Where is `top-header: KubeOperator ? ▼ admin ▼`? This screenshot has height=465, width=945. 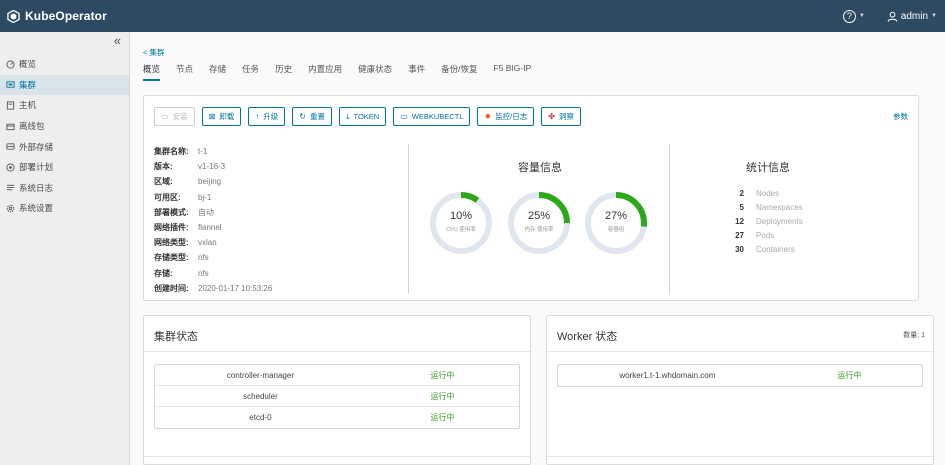 top-header: KubeOperator ? ▼ admin ▼ is located at coordinates (472, 16).